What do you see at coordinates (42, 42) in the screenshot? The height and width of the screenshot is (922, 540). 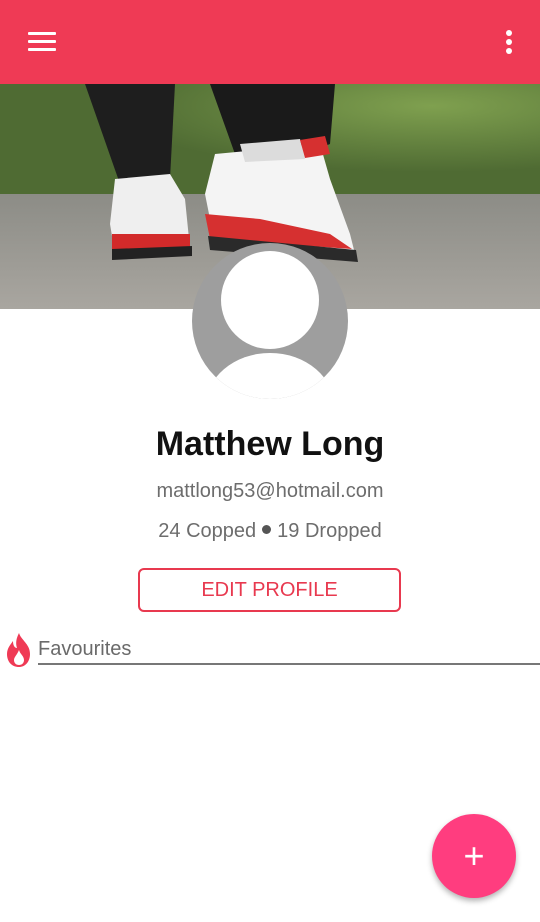 I see `hamburger-menu-icon` at bounding box center [42, 42].